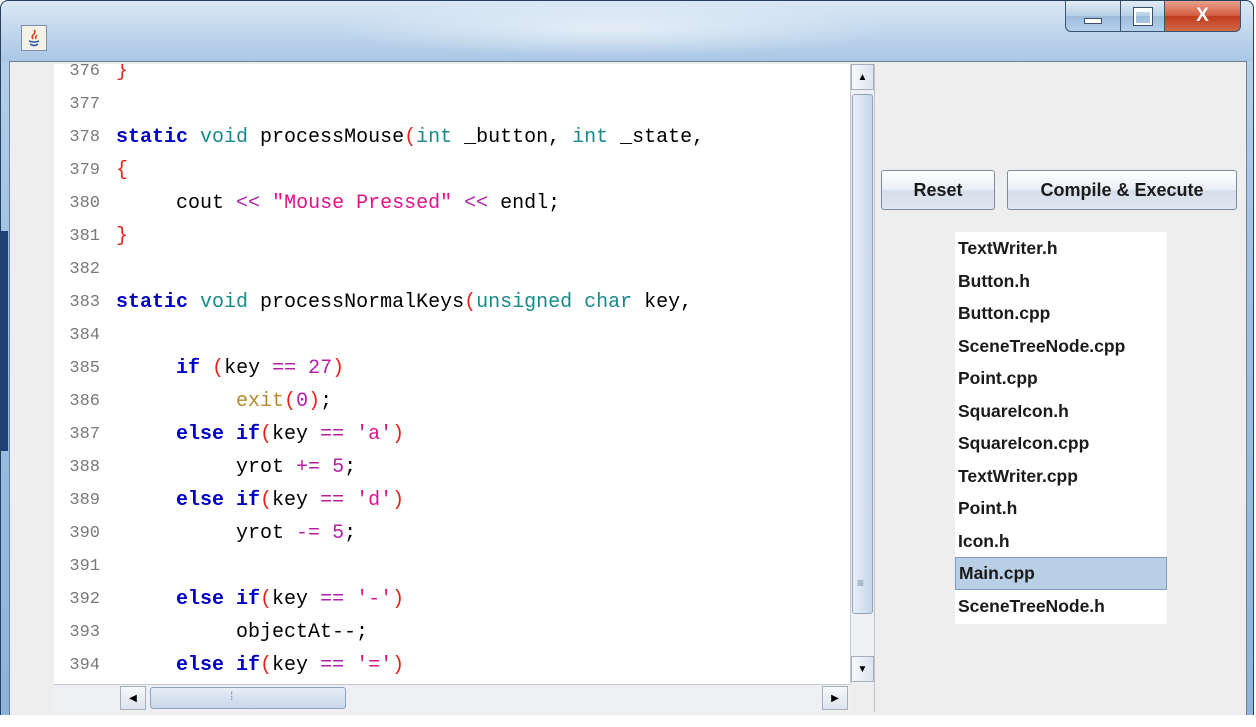 The image size is (1256, 727). Describe the element at coordinates (1061, 443) in the screenshot. I see `file-list-item: SquareIcon.cpp` at that location.